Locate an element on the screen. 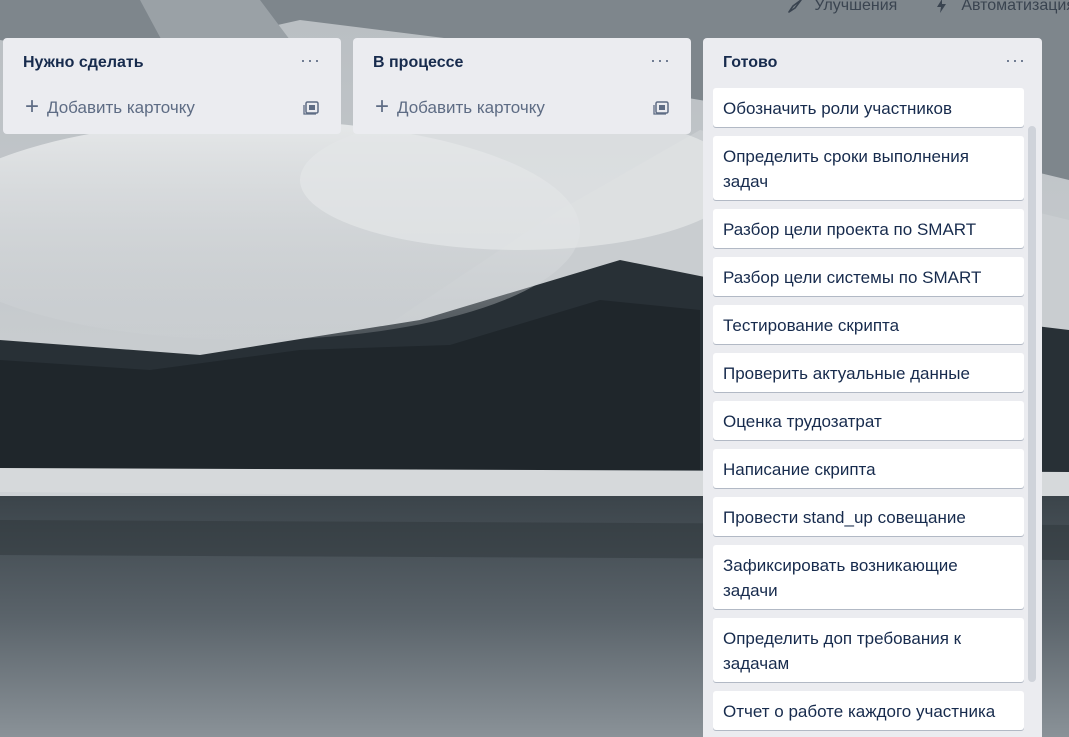  board-header-actions: Улучшения Автоматизация is located at coordinates (927, 7).